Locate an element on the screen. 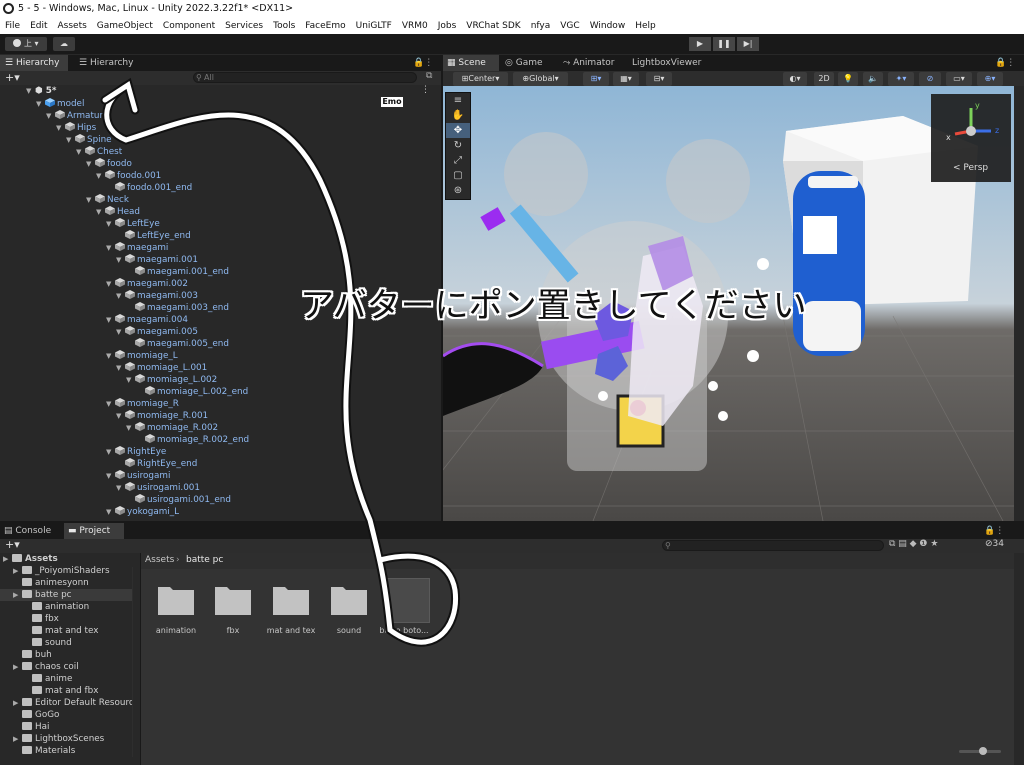 The height and width of the screenshot is (765, 1024). emo-badge: Emo is located at coordinates (392, 102).